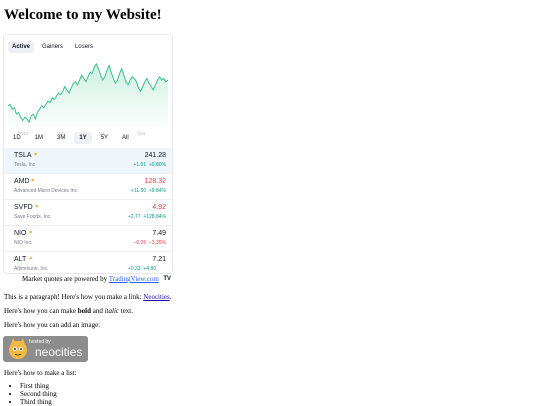  Describe the element at coordinates (17, 138) in the screenshot. I see `range-1d: 1D` at that location.